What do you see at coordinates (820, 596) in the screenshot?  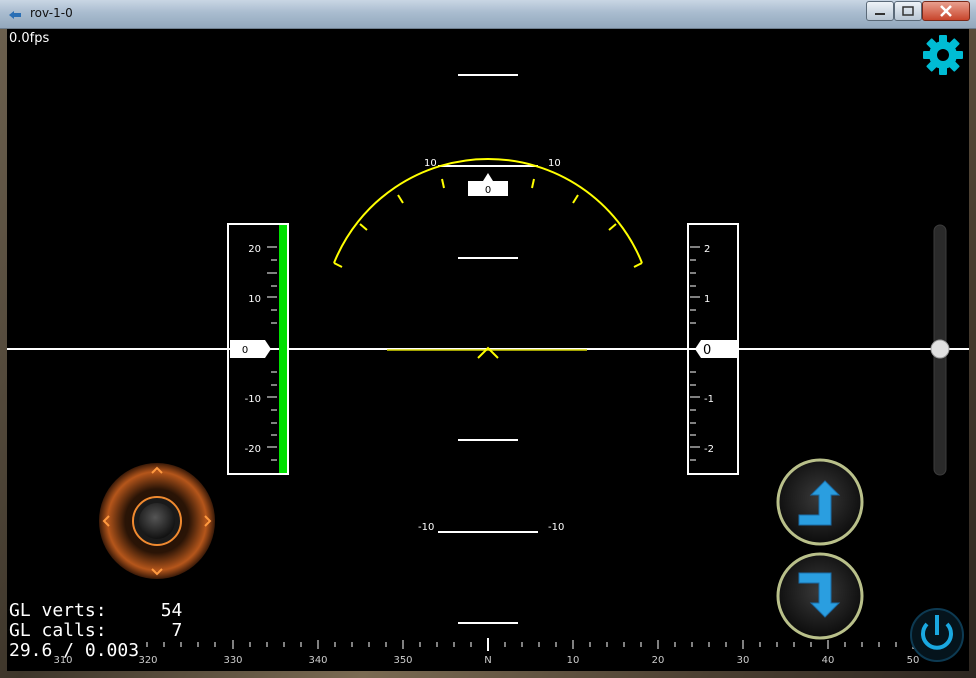 I see `descend-button` at bounding box center [820, 596].